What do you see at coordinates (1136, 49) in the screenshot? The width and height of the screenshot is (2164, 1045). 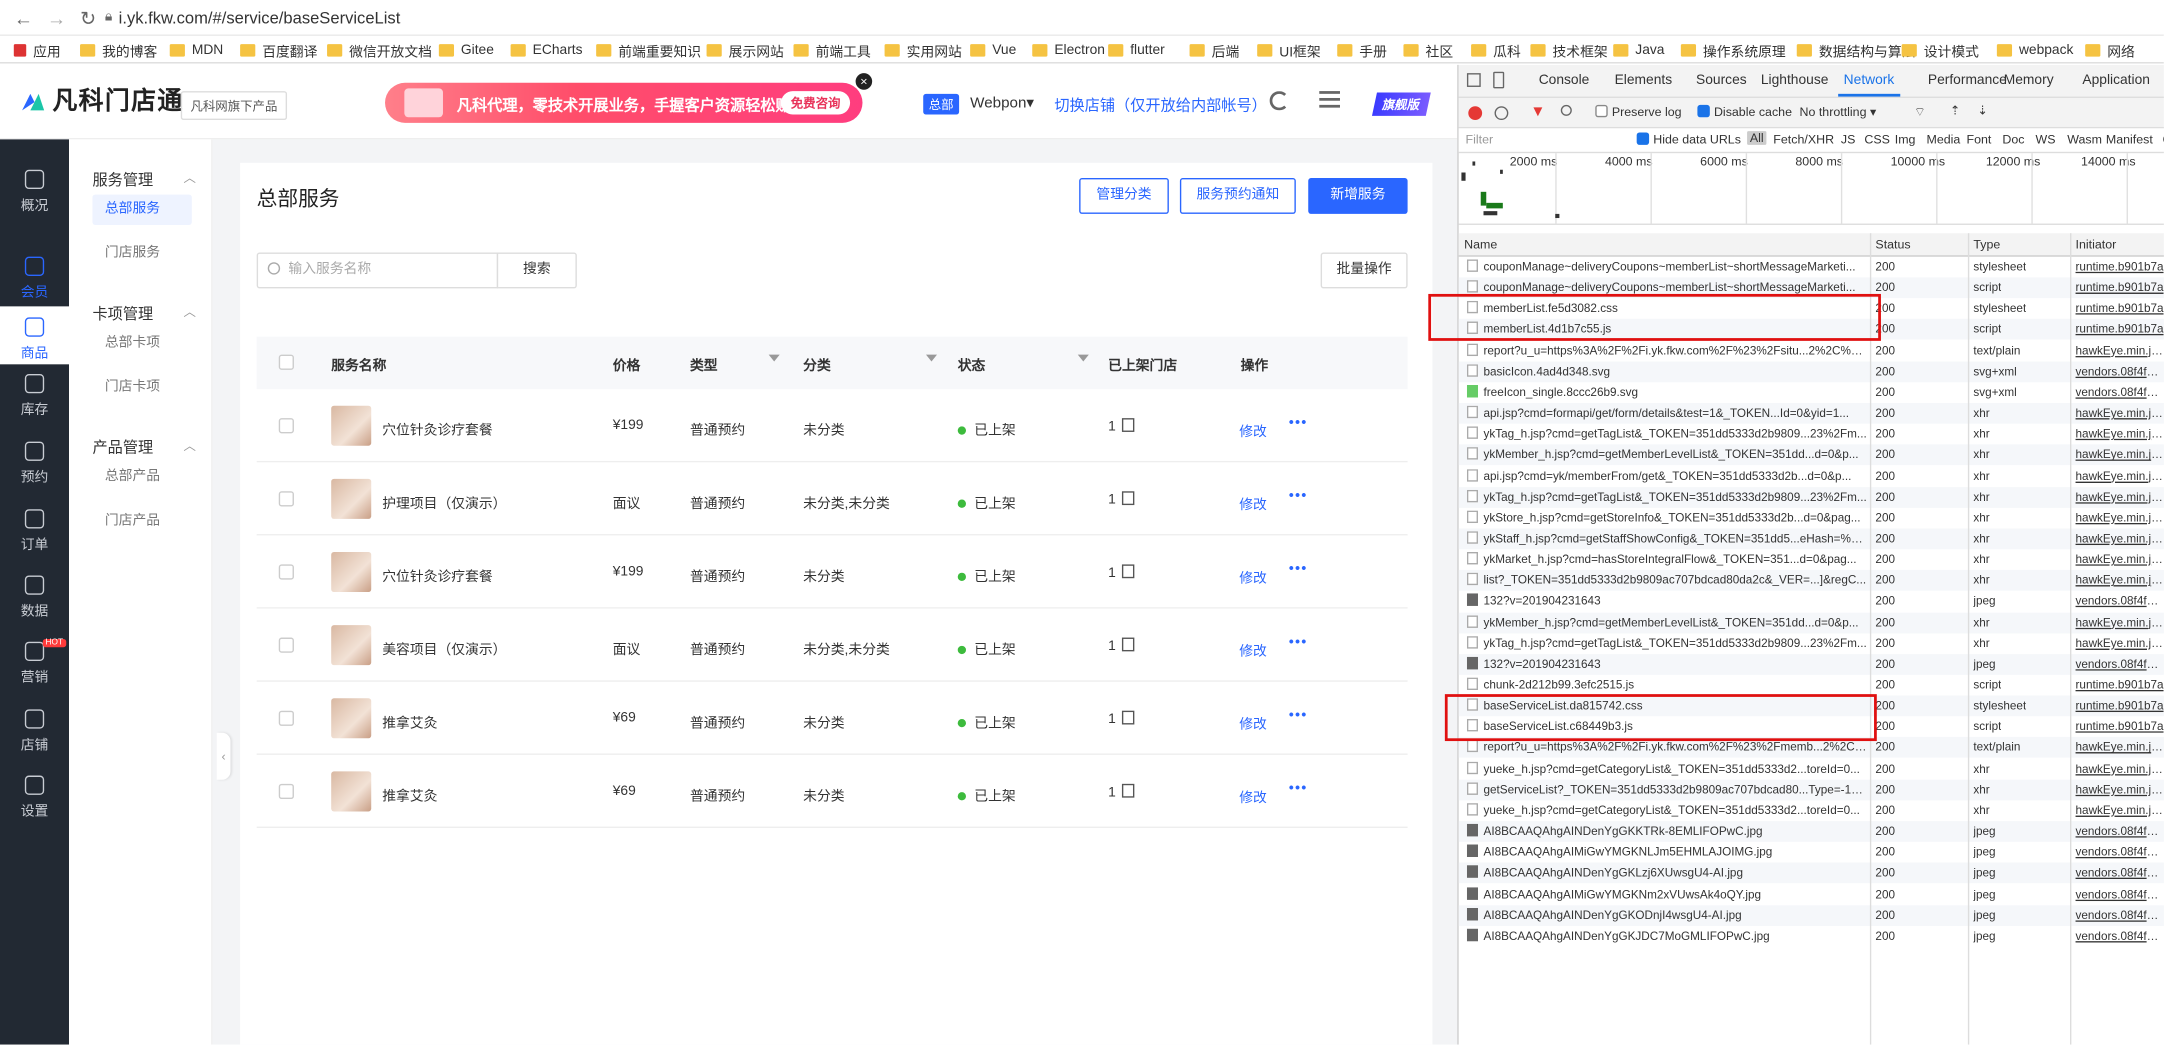 I see `bookmark-item: flutter` at bounding box center [1136, 49].